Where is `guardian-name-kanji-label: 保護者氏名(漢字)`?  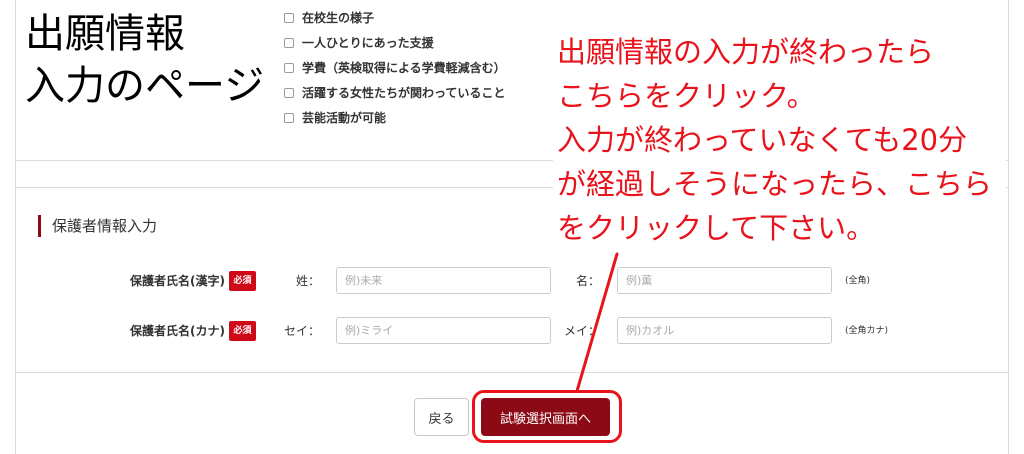 guardian-name-kanji-label: 保護者氏名(漢字) is located at coordinates (177, 281).